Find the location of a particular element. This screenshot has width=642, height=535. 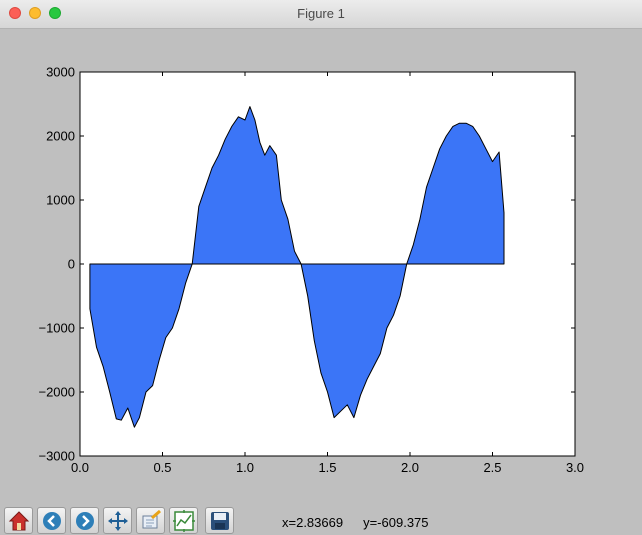

x-coordinate-readout: x=2.83669 is located at coordinates (313, 522).